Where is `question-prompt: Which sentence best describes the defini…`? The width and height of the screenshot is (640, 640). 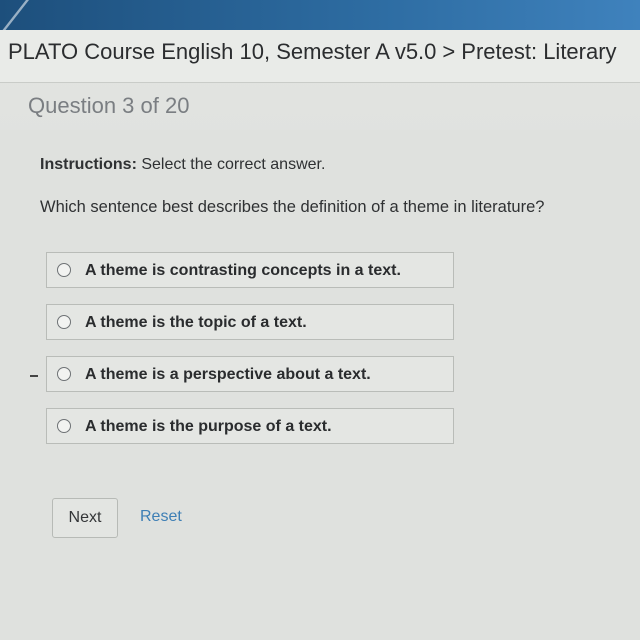 question-prompt: Which sentence best describes the defini… is located at coordinates (292, 207).